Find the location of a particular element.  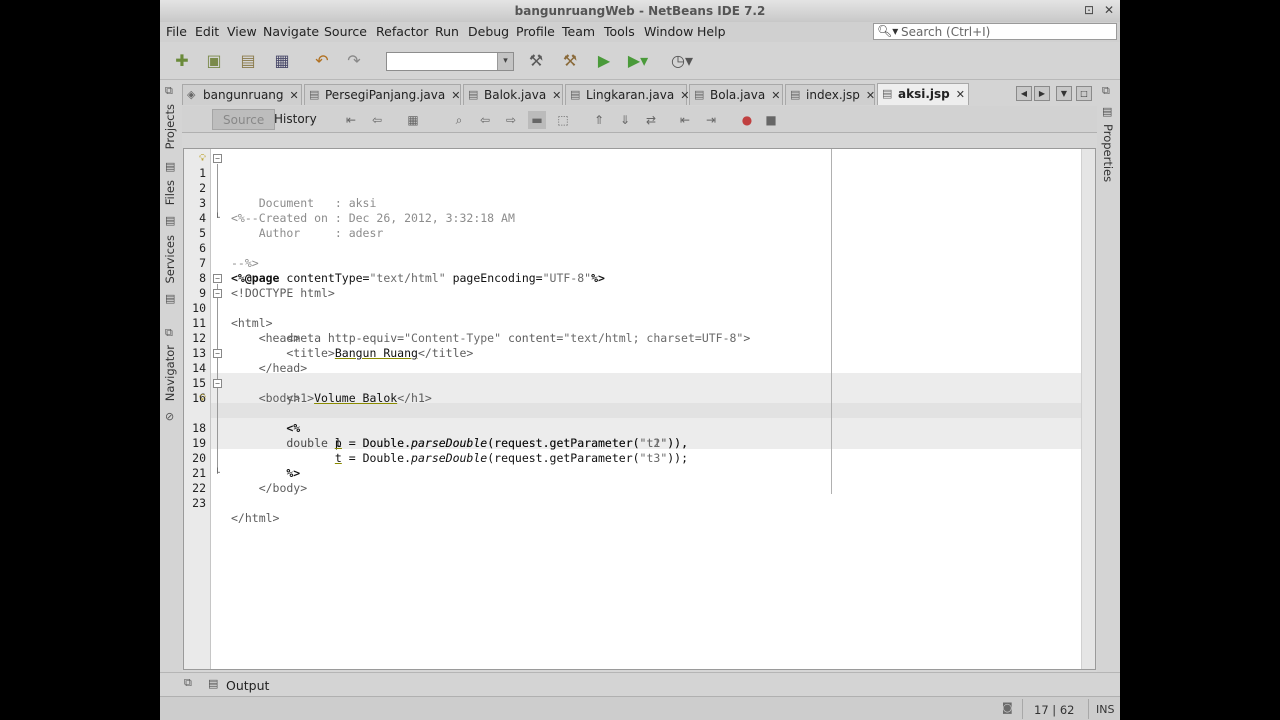

start-macro-icon: ● is located at coordinates (747, 120).